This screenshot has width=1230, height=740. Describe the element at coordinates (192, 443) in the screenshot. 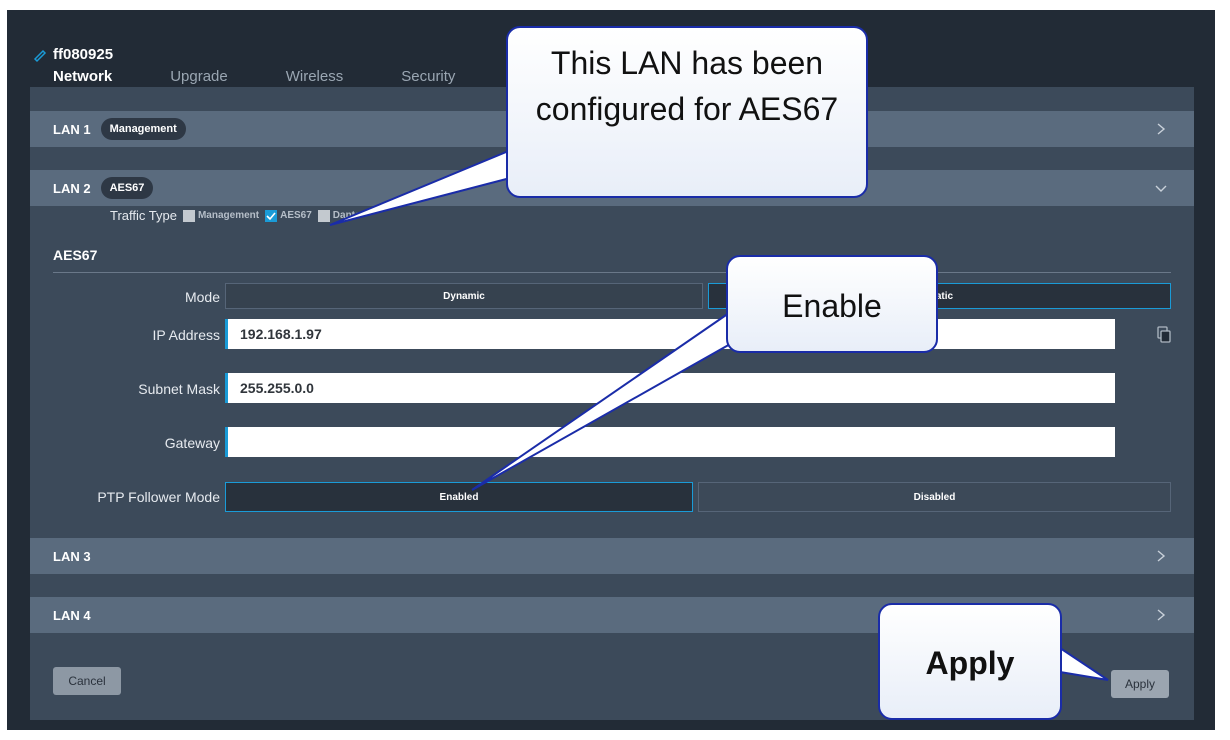

I see `gateway-label: Gateway` at that location.